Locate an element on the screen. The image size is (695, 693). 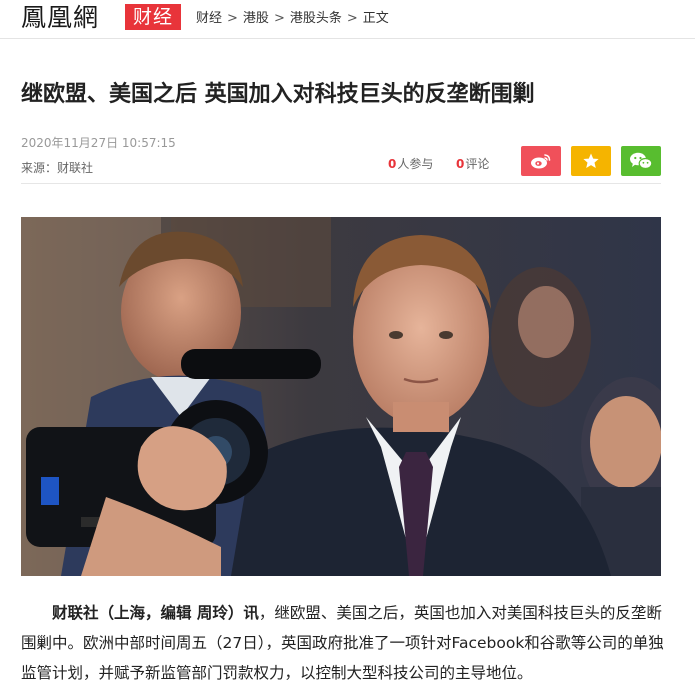
source-name: 财联社 is located at coordinates (75, 168).